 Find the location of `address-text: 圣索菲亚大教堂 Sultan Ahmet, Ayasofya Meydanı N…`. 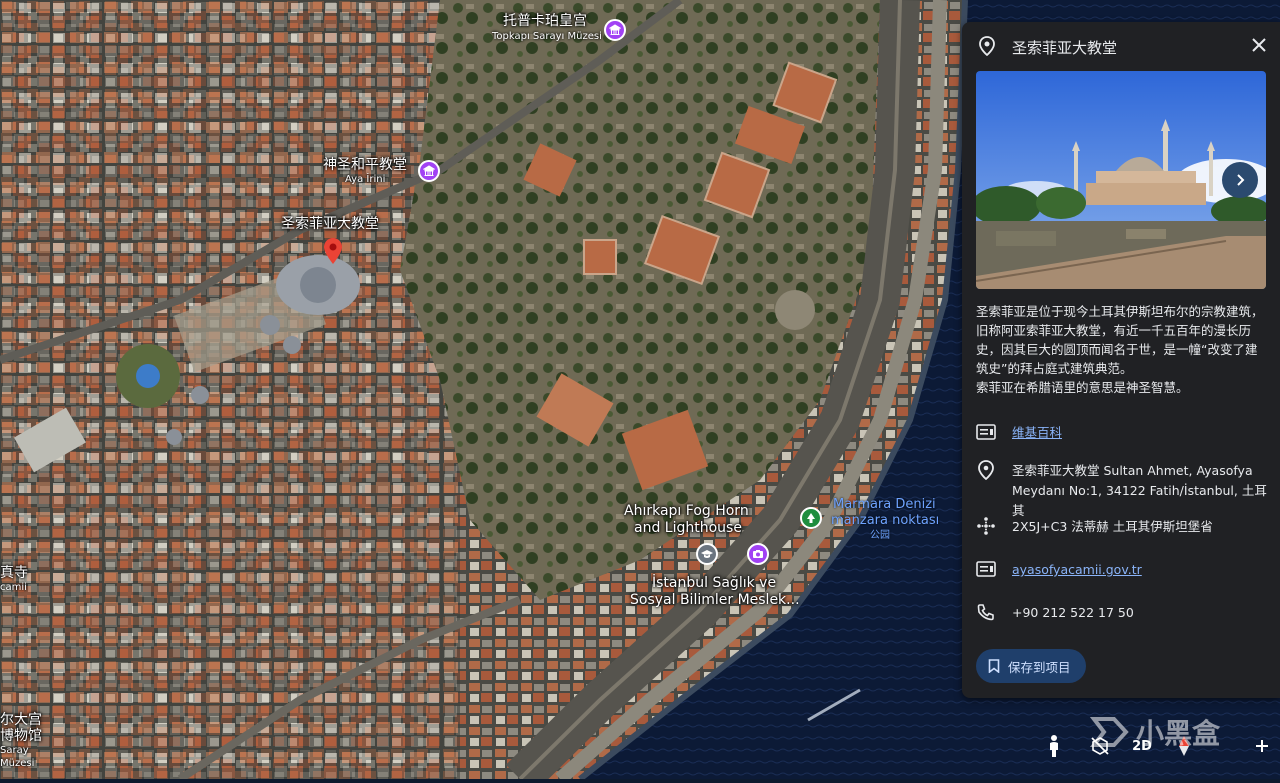

address-text: 圣索菲亚大教堂 Sultan Ahmet, Ayasofya Meydanı N… is located at coordinates (1139, 490).